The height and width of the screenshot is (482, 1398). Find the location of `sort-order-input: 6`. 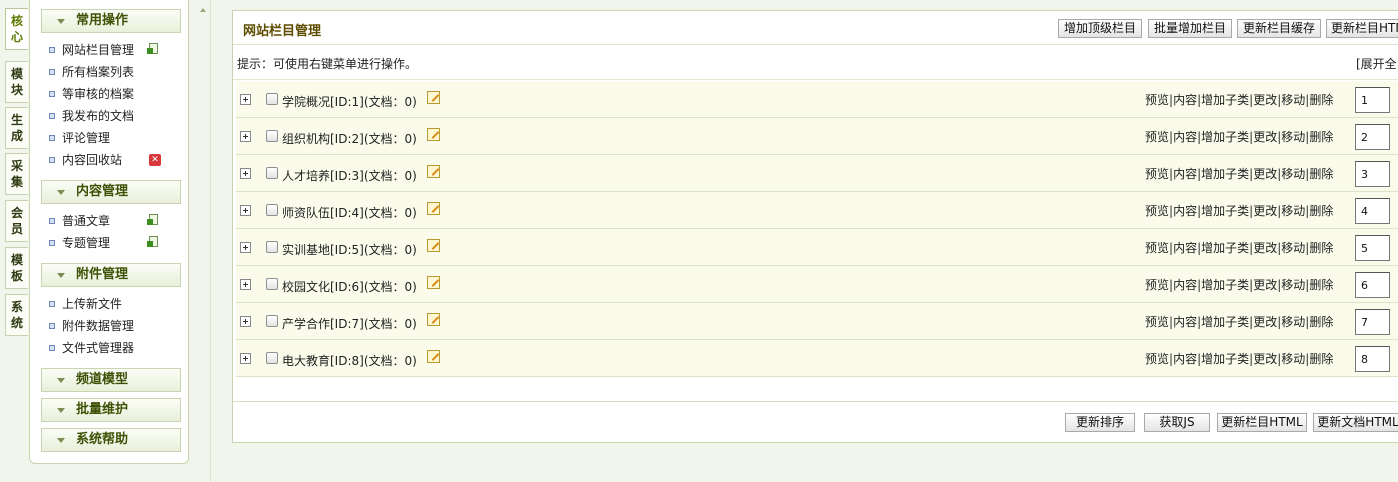

sort-order-input: 6 is located at coordinates (1372, 285).